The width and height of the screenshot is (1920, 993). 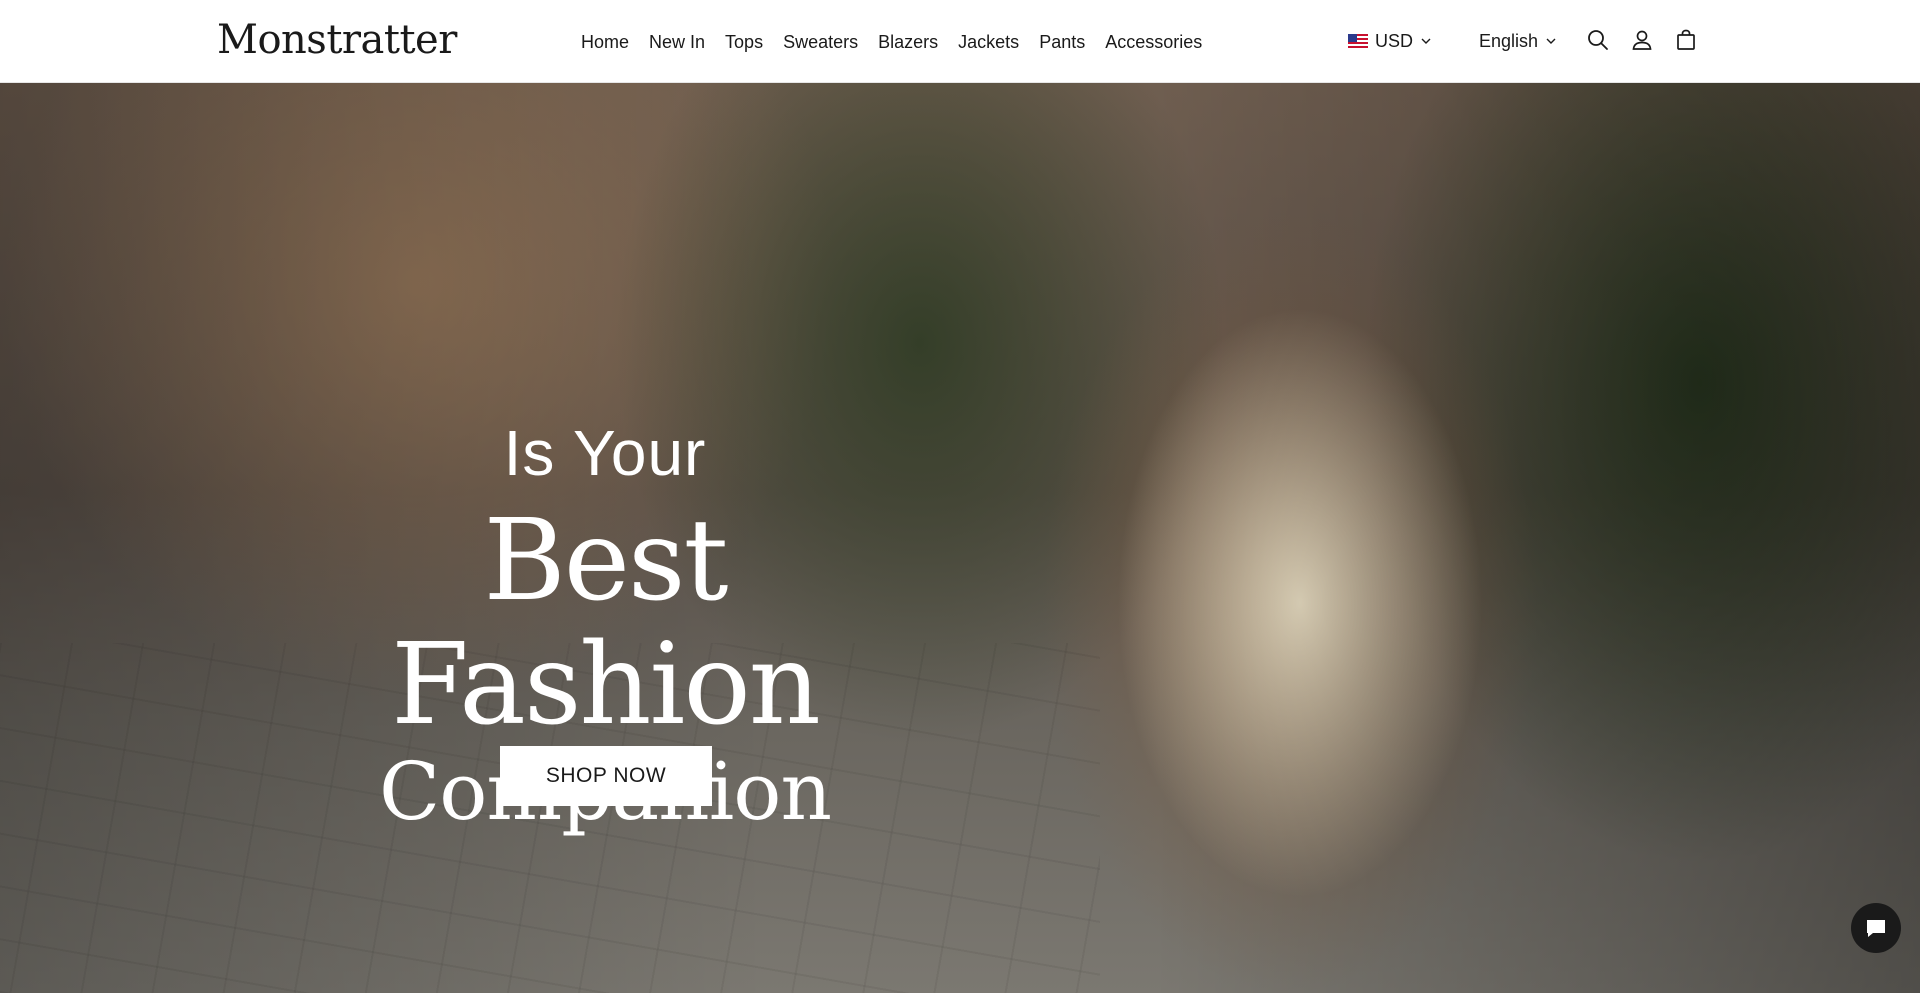 What do you see at coordinates (606, 776) in the screenshot?
I see `shop-now-button: SHOP NOW` at bounding box center [606, 776].